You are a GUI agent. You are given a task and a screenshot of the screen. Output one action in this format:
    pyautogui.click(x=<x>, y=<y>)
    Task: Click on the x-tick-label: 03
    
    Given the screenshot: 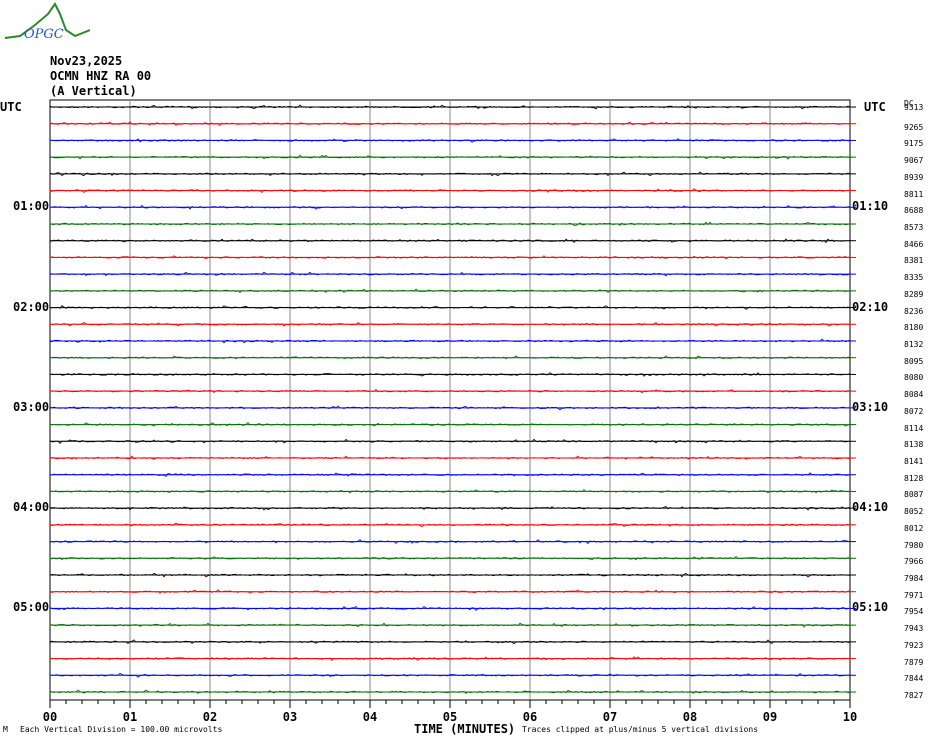 What is the action you would take?
    pyautogui.click(x=290, y=717)
    